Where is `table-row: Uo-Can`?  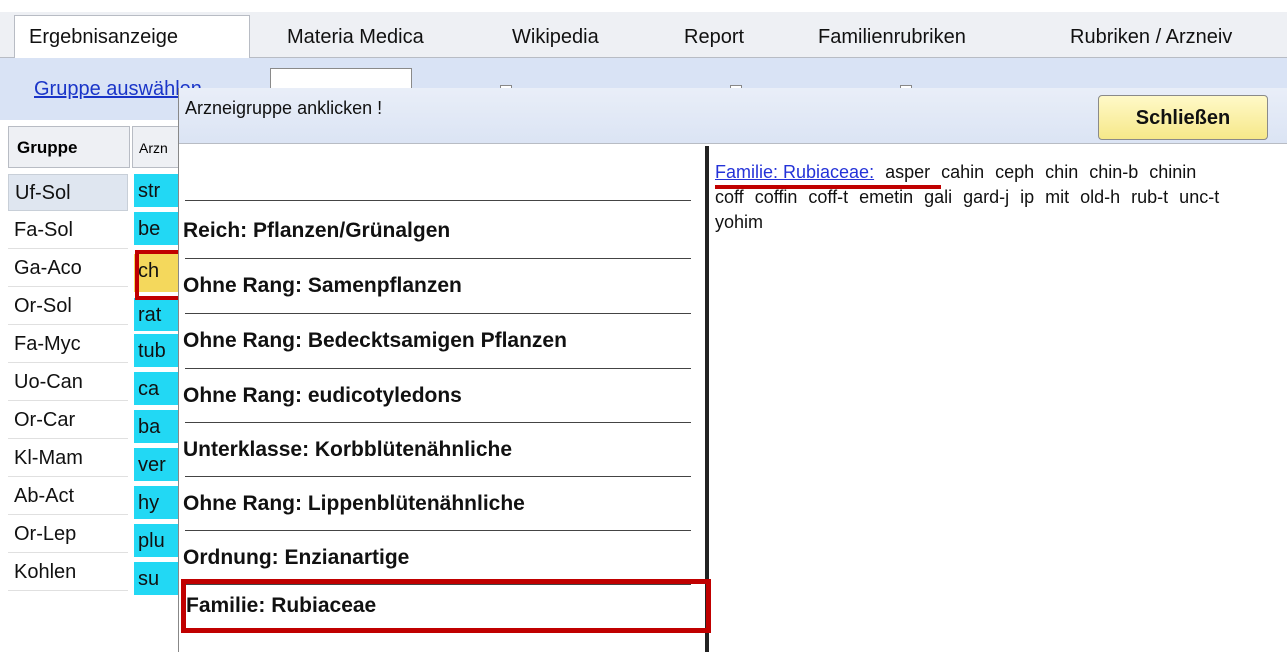 table-row: Uo-Can is located at coordinates (68, 382).